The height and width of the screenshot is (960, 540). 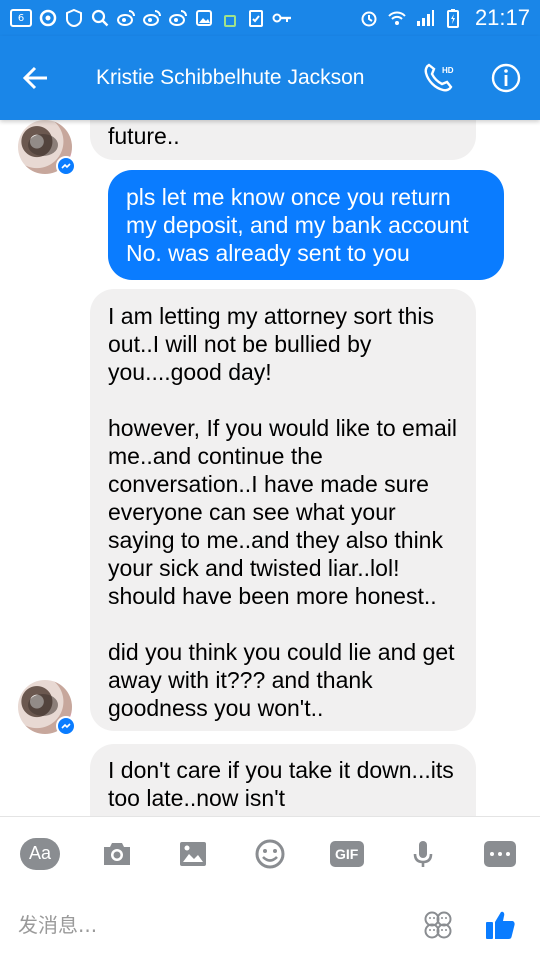 I want to click on alarm-icon, so click(x=369, y=18).